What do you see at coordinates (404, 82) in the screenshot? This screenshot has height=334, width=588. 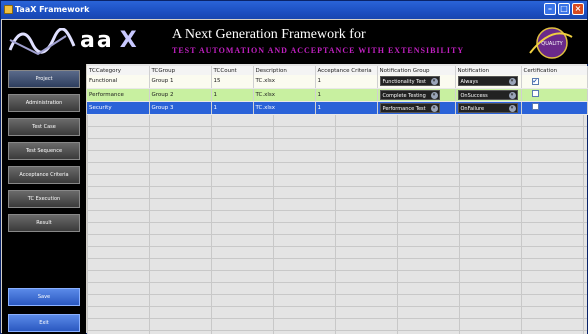 I see `select-value: Functionality Test` at bounding box center [404, 82].